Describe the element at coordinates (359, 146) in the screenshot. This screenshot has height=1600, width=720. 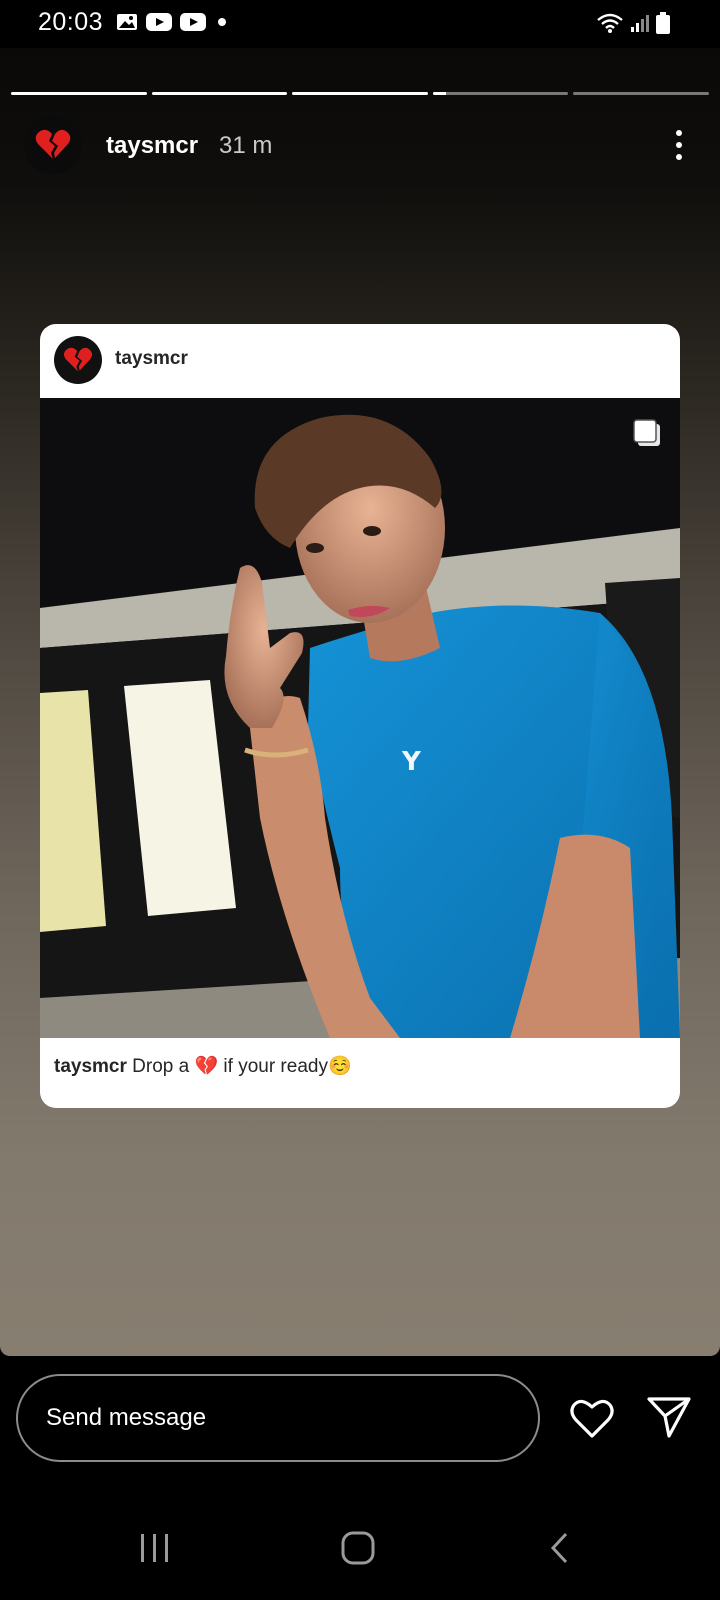
I see `story-header: taysmcr 31 m` at that location.